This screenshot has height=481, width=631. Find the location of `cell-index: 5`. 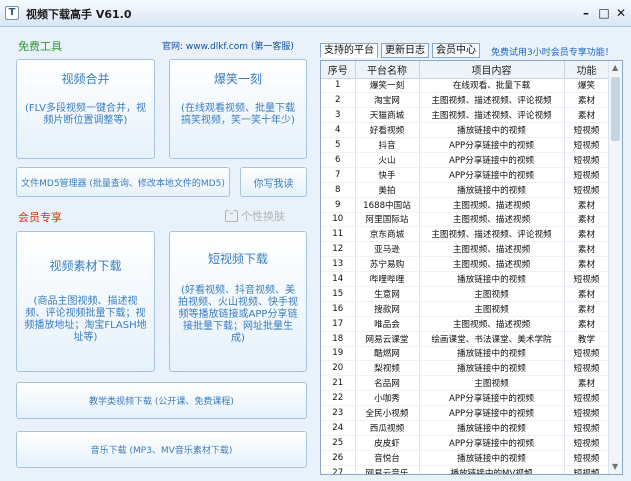

cell-index: 5 is located at coordinates (338, 145).